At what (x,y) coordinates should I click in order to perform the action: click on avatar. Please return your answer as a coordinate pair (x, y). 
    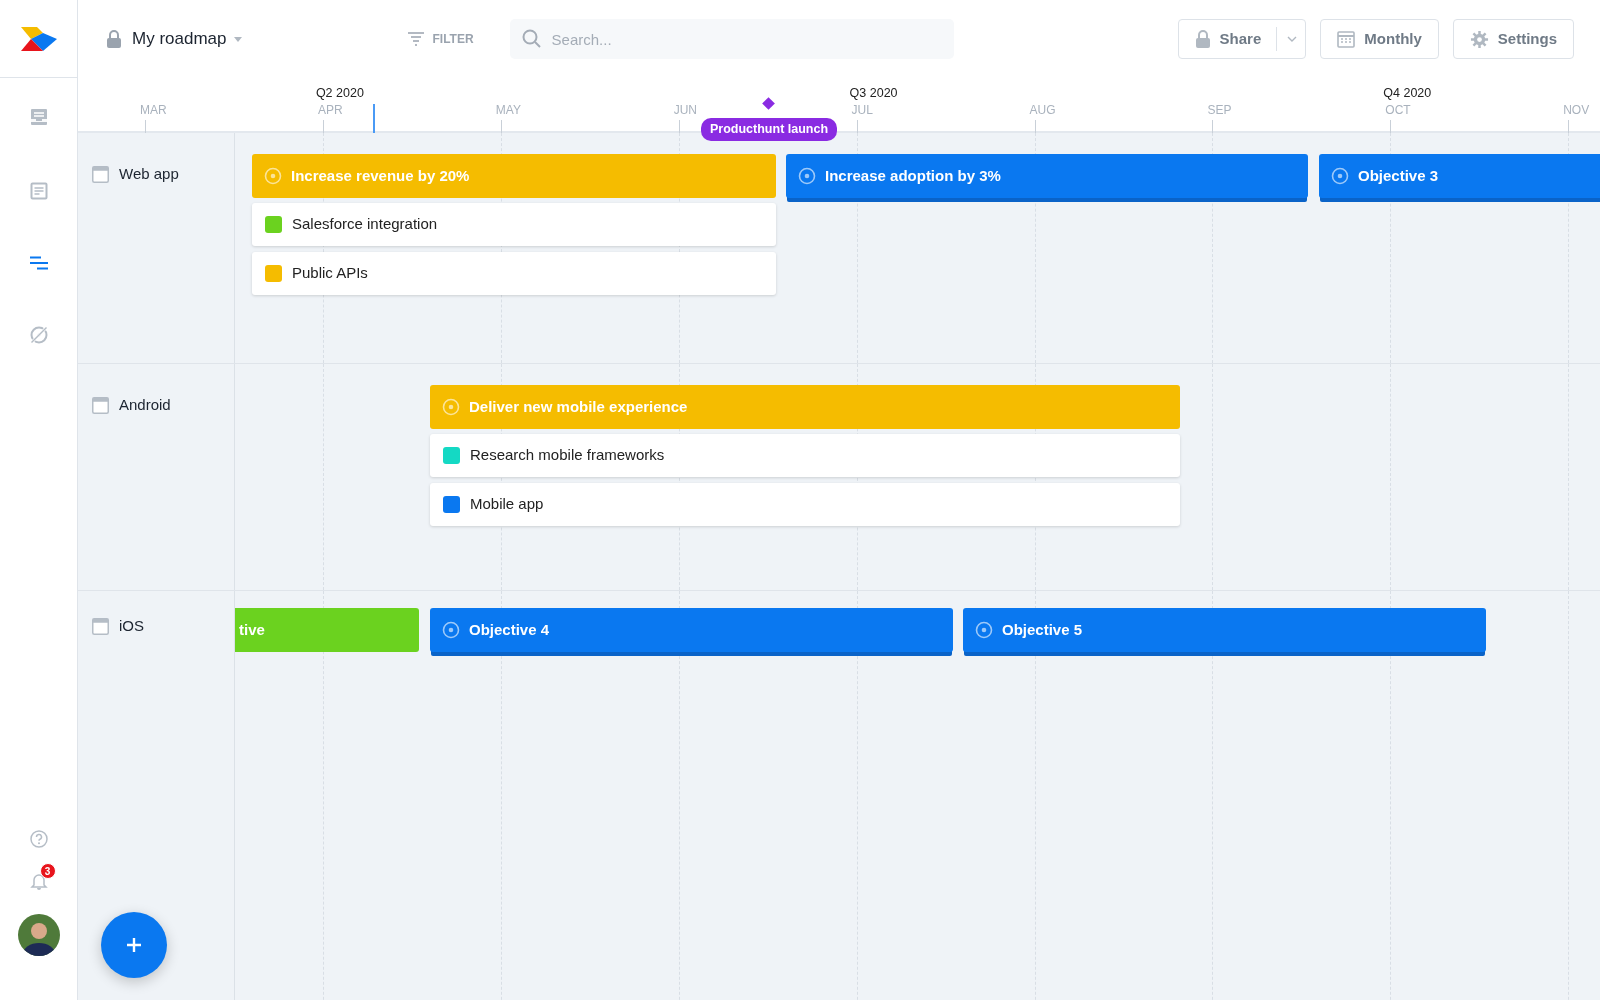
    Looking at the image, I should click on (38, 935).